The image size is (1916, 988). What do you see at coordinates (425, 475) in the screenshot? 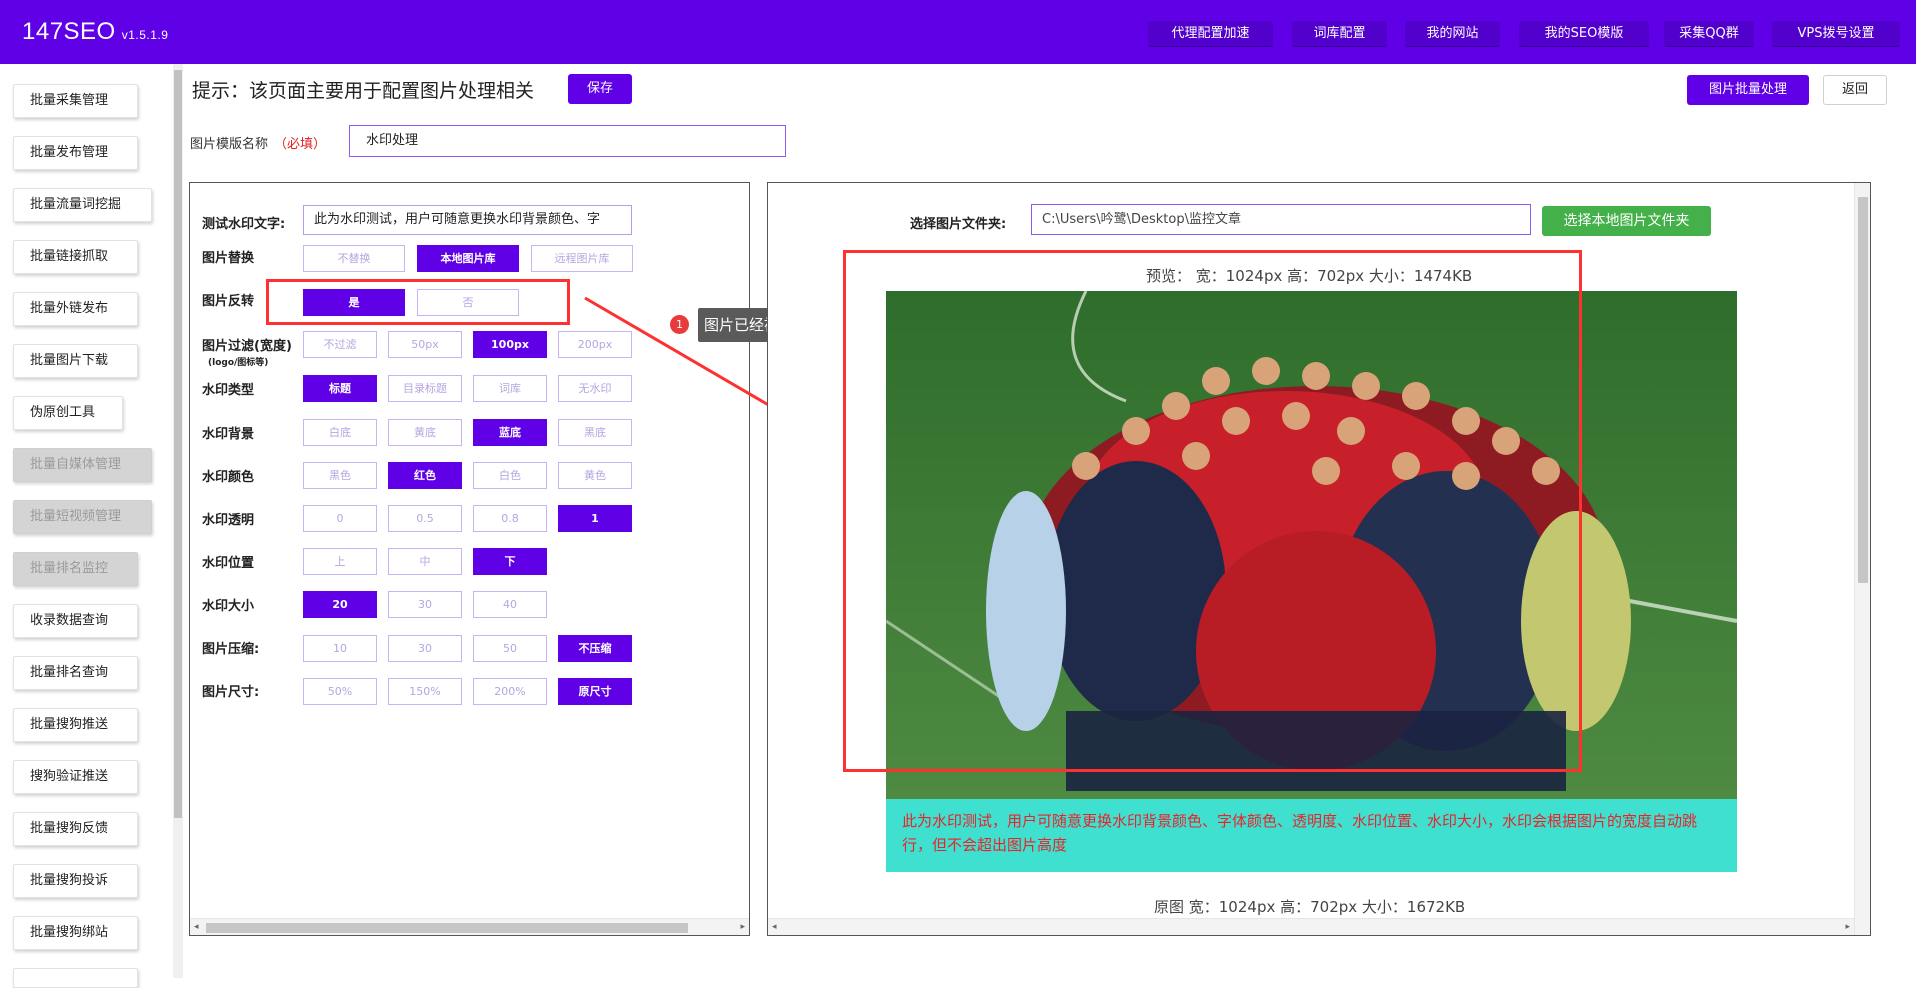
I see `option-color-red: 红色` at bounding box center [425, 475].